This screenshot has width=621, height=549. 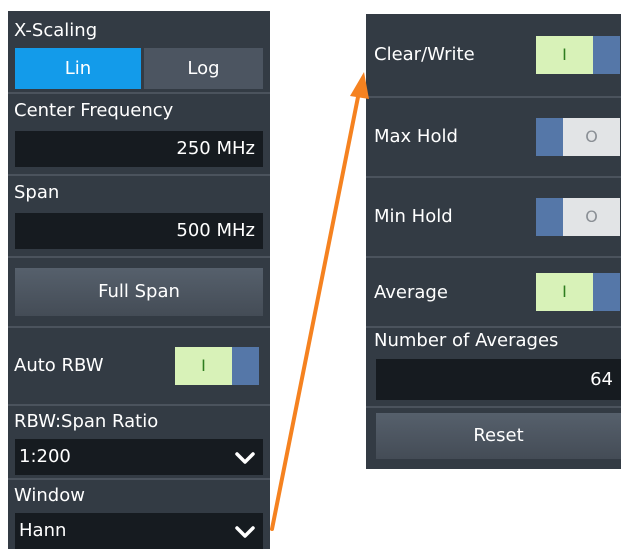 What do you see at coordinates (359, 85) in the screenshot?
I see `arrow-head` at bounding box center [359, 85].